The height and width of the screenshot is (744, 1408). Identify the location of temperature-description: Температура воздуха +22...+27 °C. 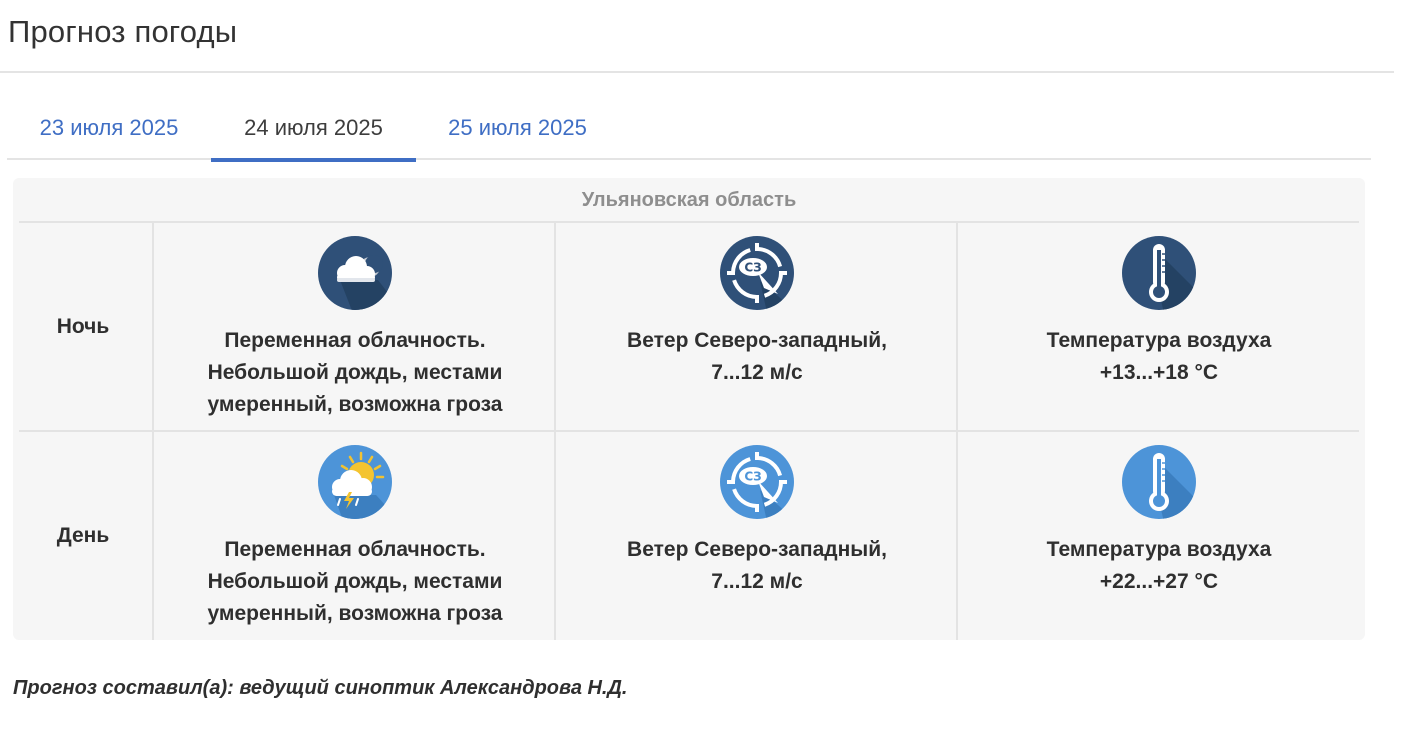
(1159, 566).